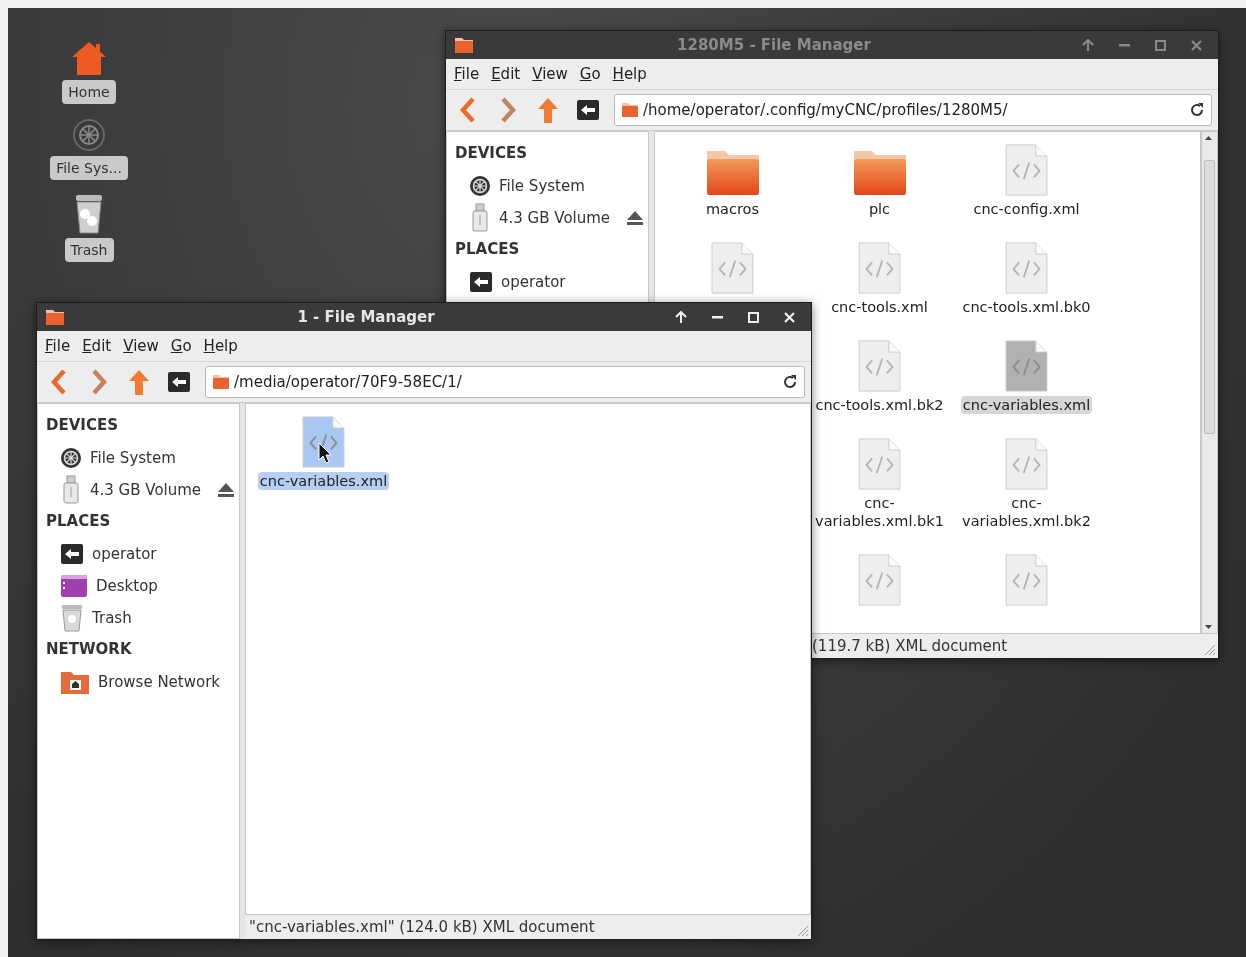 The image size is (1246, 957). What do you see at coordinates (1209, 382) in the screenshot?
I see `scrollbar` at bounding box center [1209, 382].